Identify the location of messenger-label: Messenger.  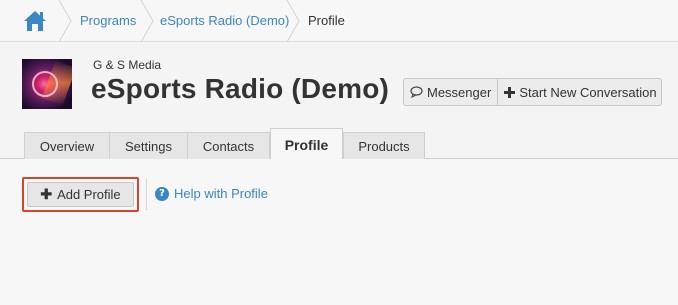
(459, 92).